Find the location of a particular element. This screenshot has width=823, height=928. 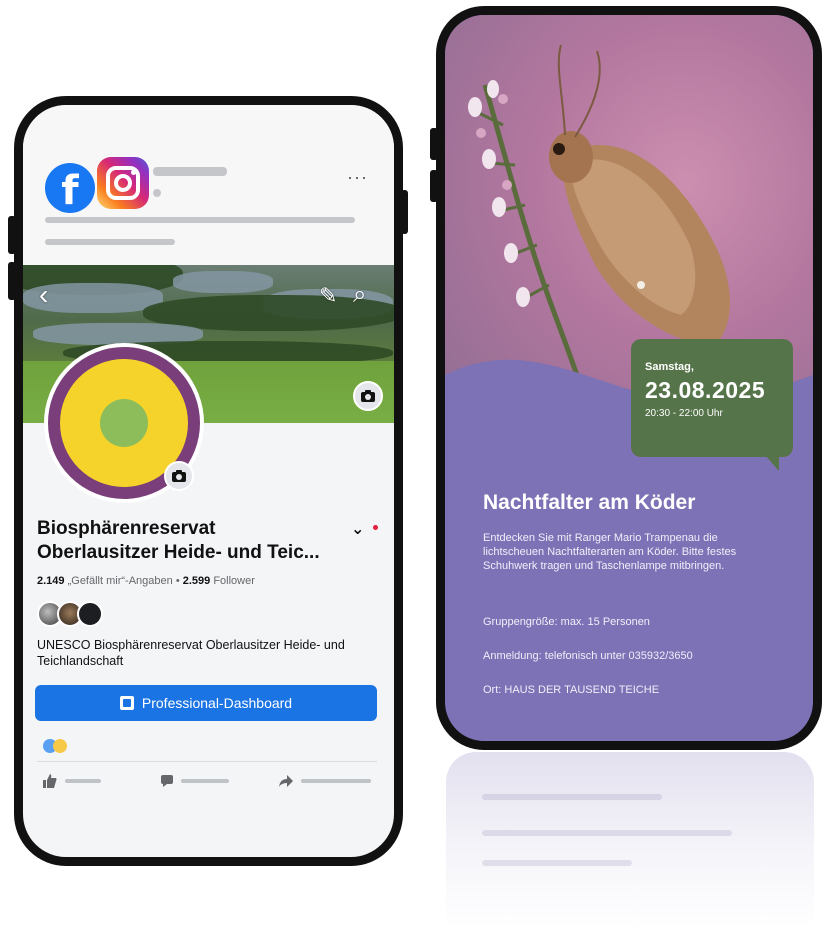

likes-count: 2.149 is located at coordinates (51, 581).